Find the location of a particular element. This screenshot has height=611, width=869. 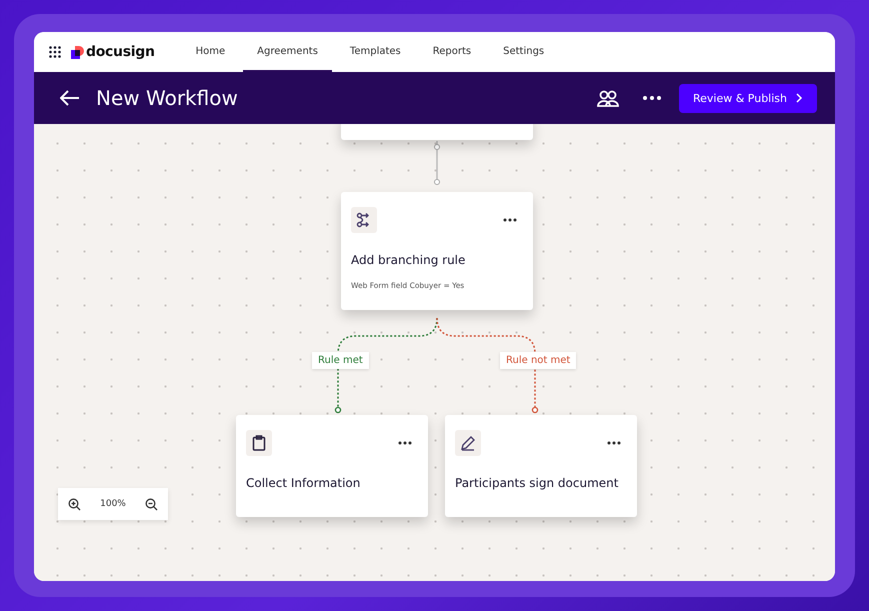

nav-tab: Templates is located at coordinates (375, 52).